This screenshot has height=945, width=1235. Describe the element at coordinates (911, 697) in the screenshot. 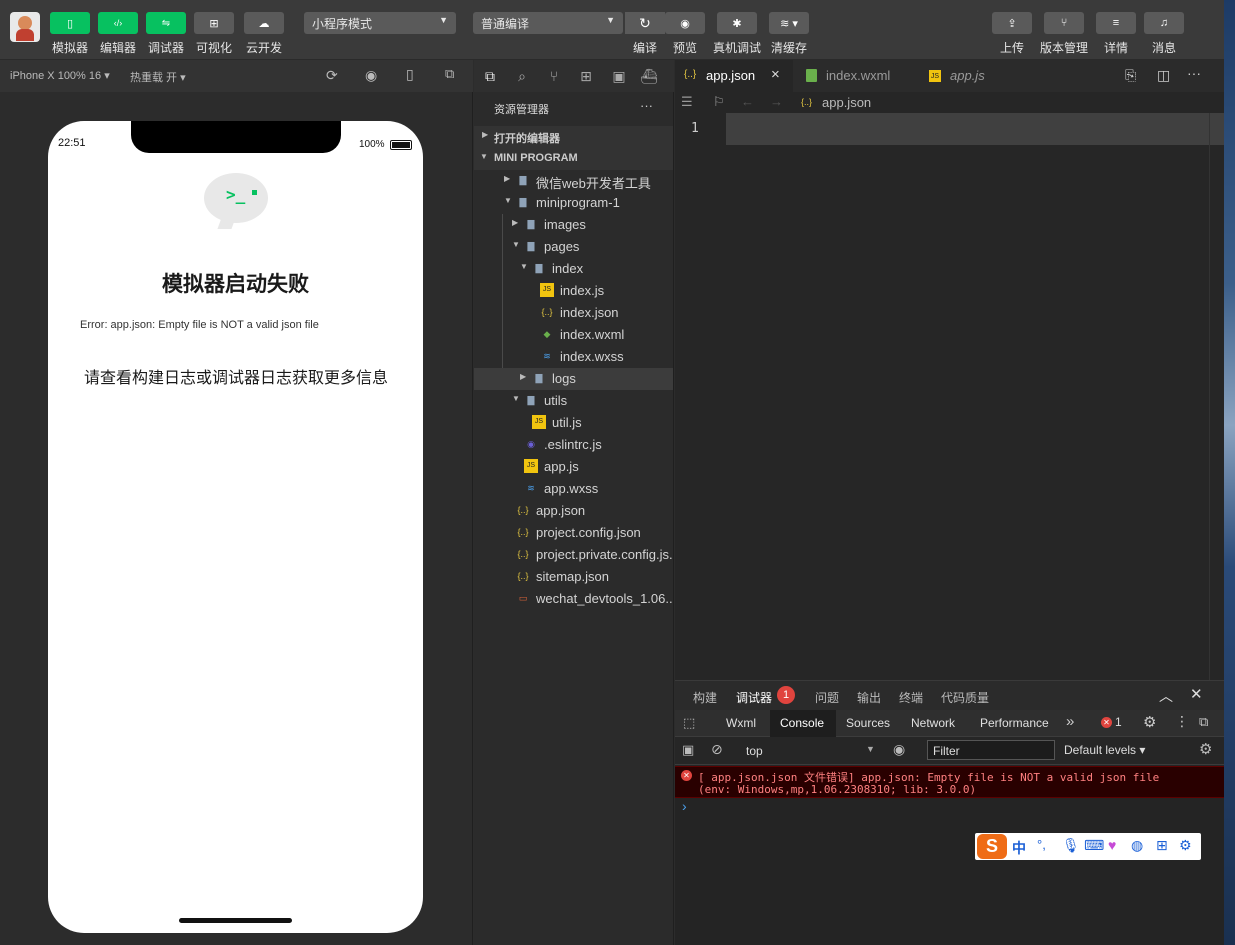

I see `tab-terminal: 终端` at that location.